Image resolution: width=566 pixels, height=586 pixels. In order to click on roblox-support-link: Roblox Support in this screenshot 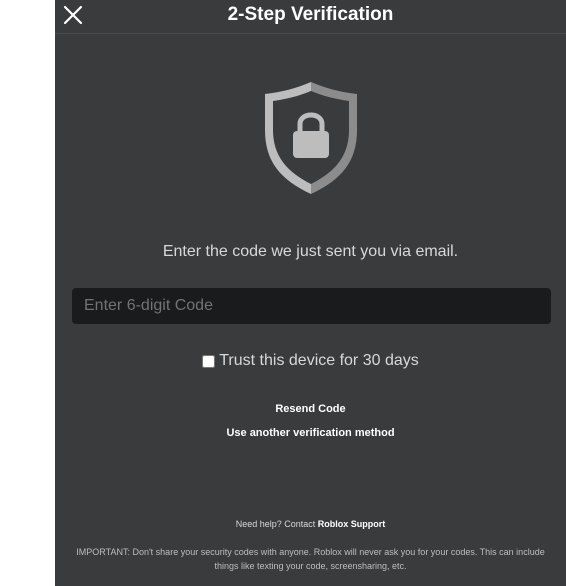, I will do `click(352, 524)`.